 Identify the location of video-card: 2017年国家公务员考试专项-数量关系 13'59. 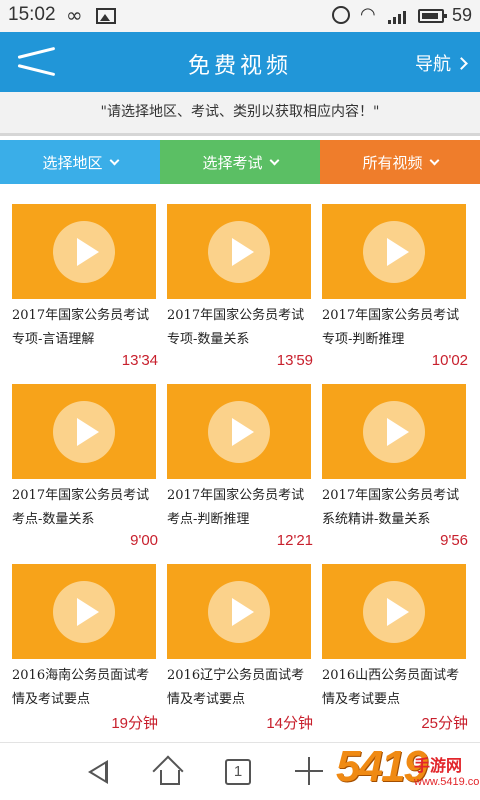
(240, 287).